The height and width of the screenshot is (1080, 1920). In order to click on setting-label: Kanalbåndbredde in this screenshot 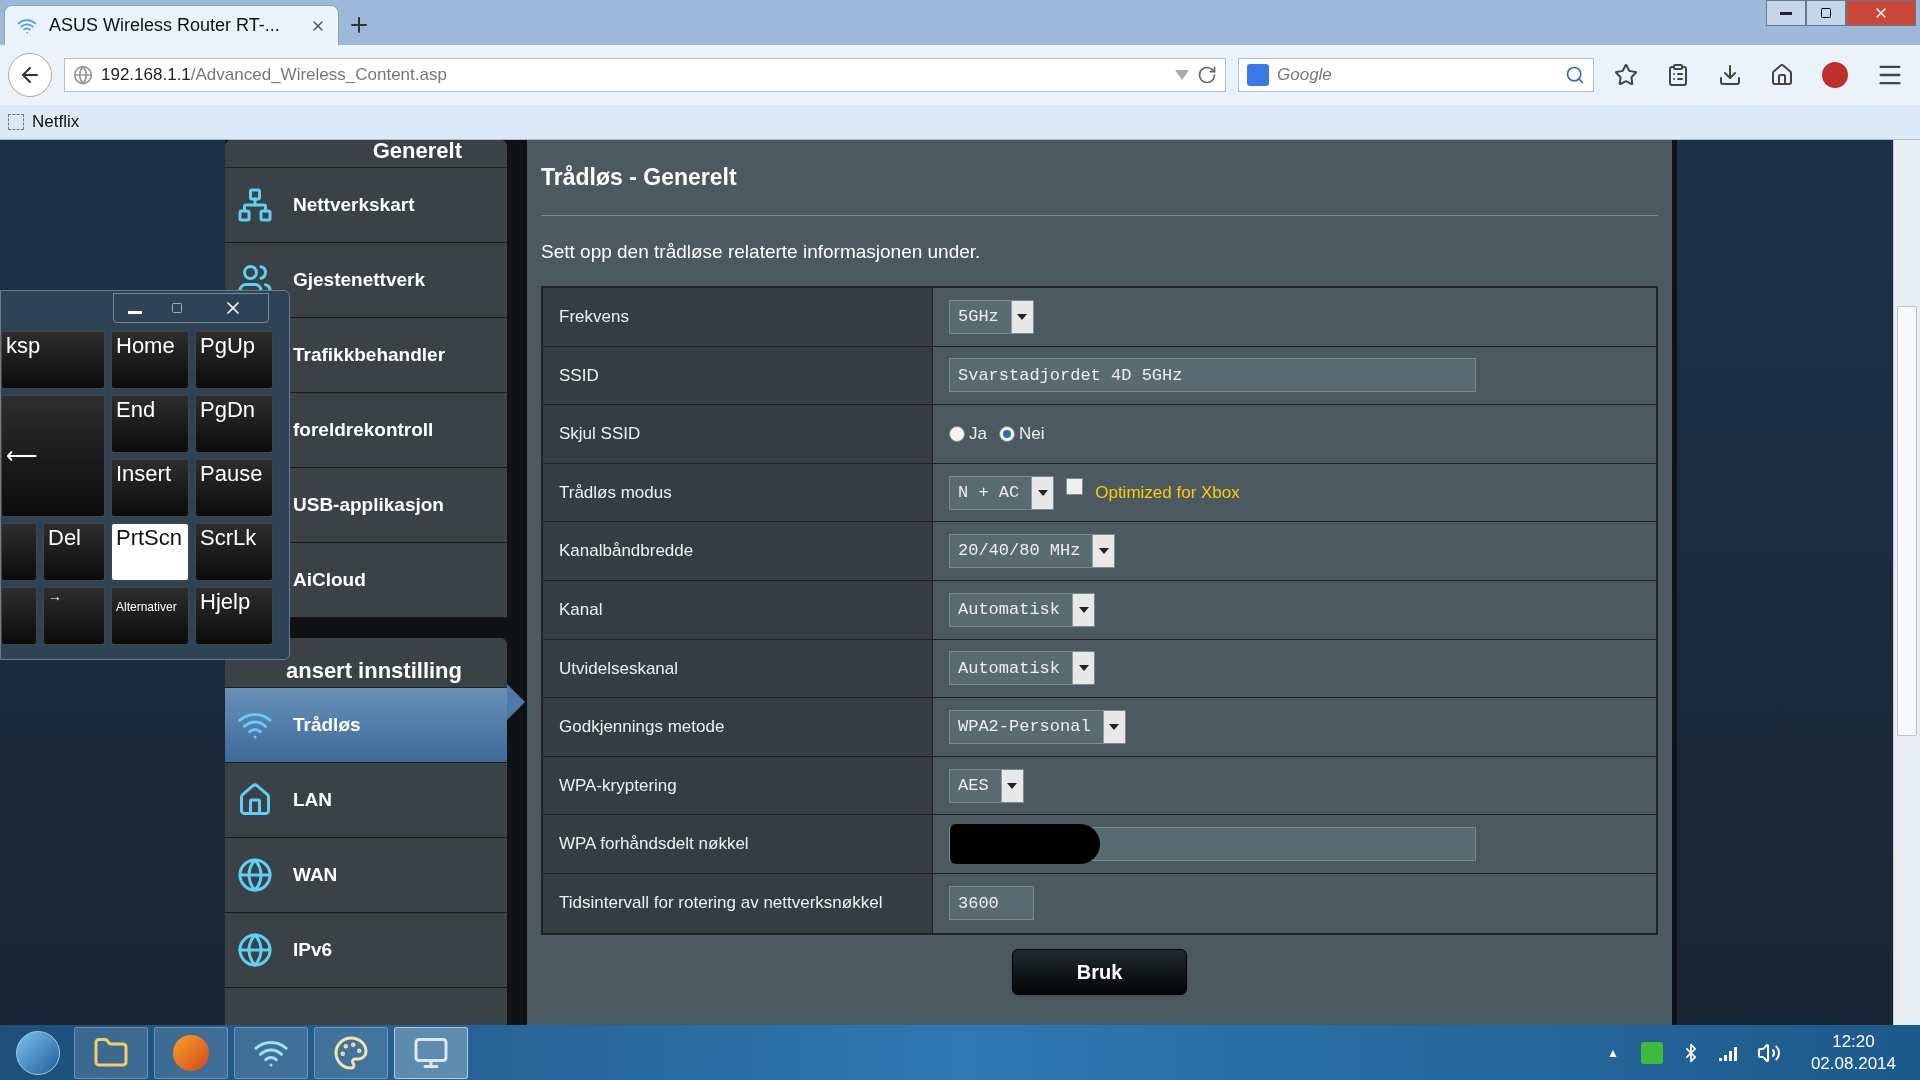, I will do `click(738, 551)`.